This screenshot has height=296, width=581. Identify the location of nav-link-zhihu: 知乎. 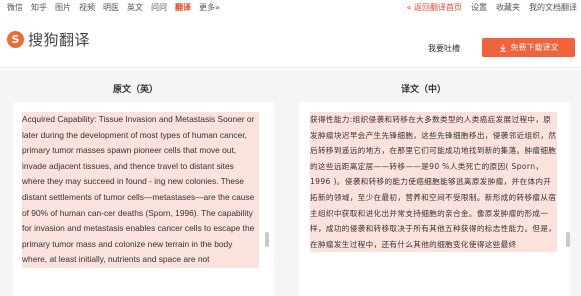
(39, 7).